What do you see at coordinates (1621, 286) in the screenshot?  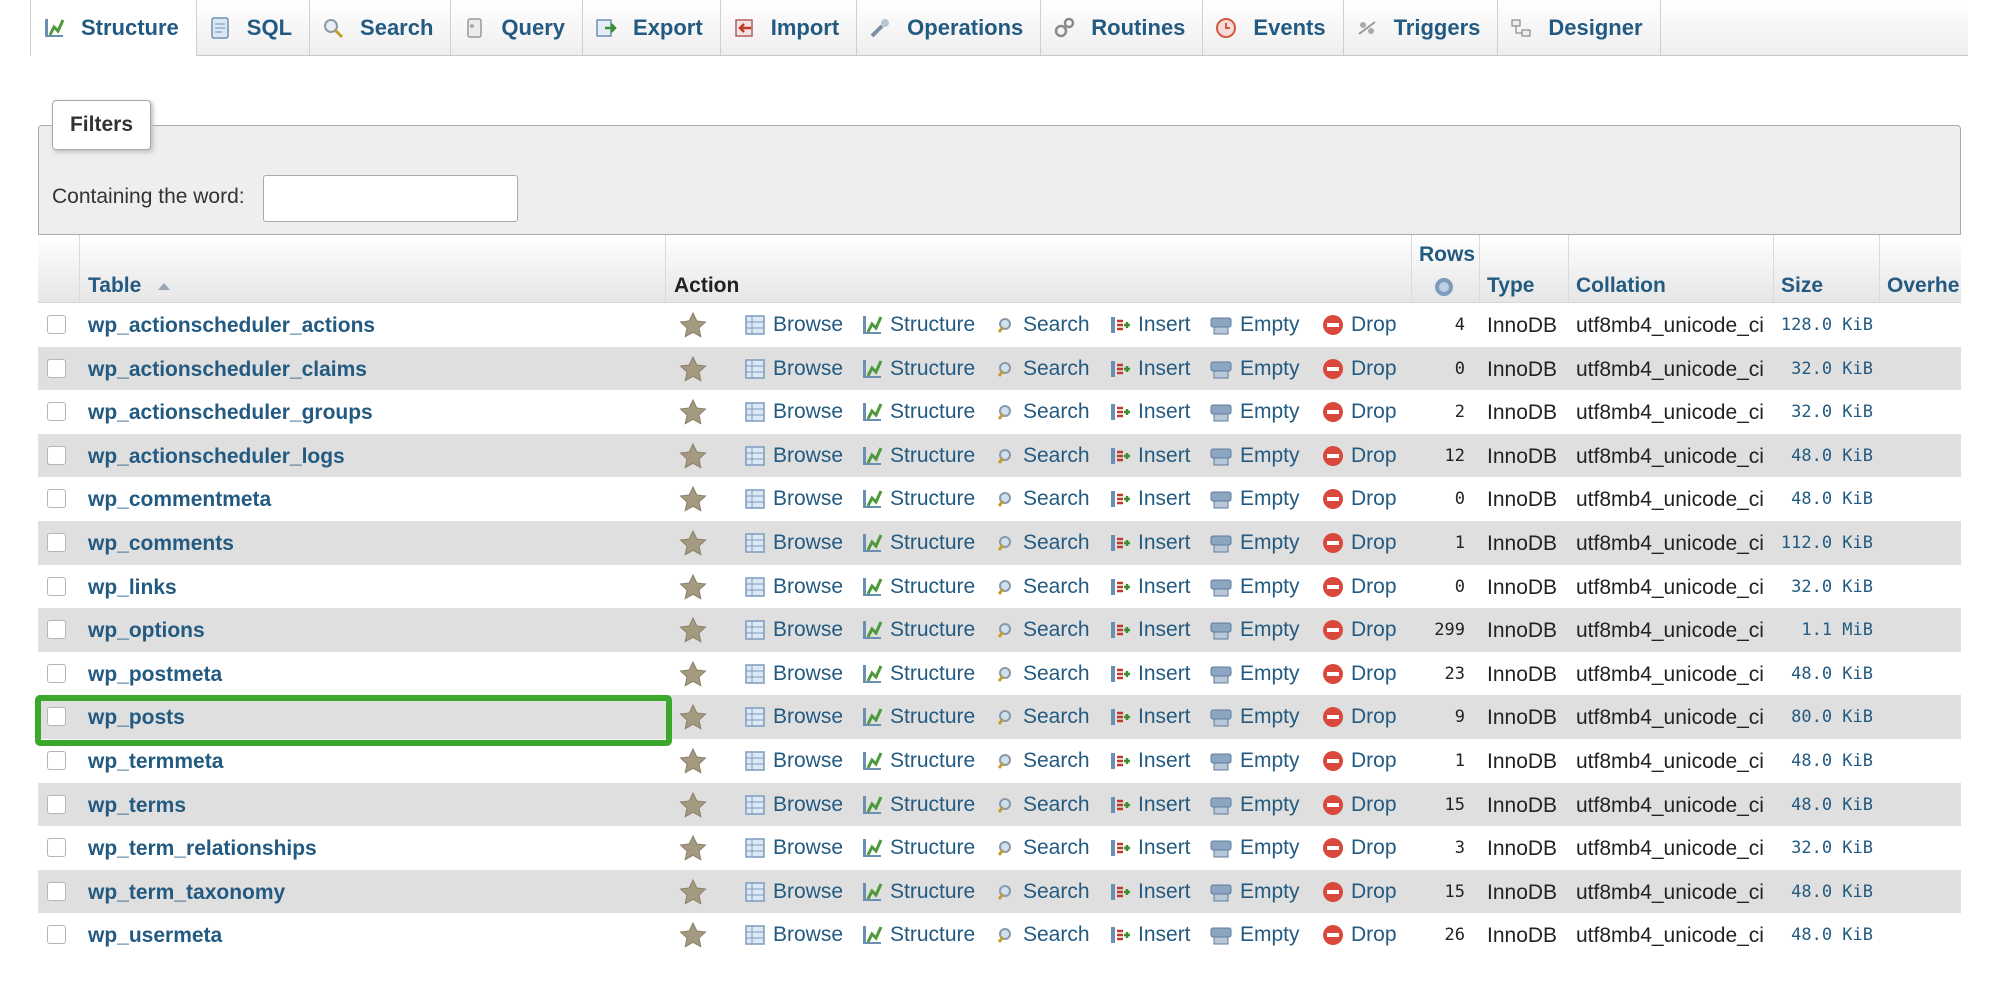 I see `header-collation: Collation` at bounding box center [1621, 286].